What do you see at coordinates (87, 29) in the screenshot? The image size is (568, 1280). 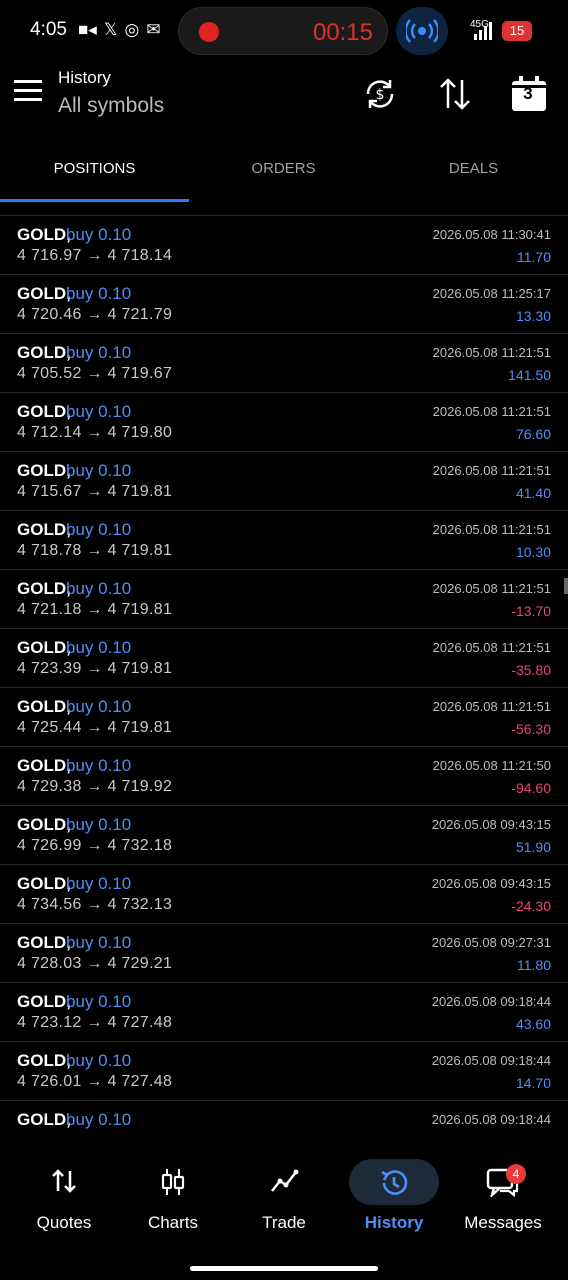 I see `video-icon: ■◂` at bounding box center [87, 29].